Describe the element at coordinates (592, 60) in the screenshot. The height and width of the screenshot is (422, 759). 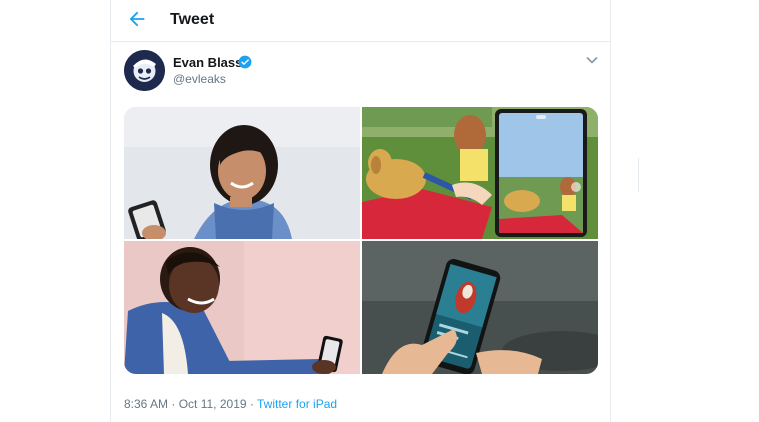
I see `chevron-down-icon` at that location.